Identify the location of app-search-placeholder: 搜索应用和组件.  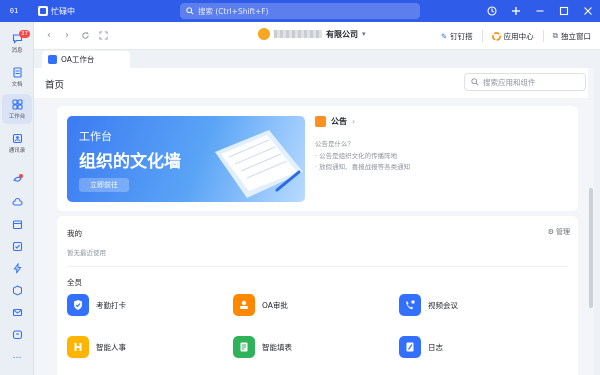
(509, 82).